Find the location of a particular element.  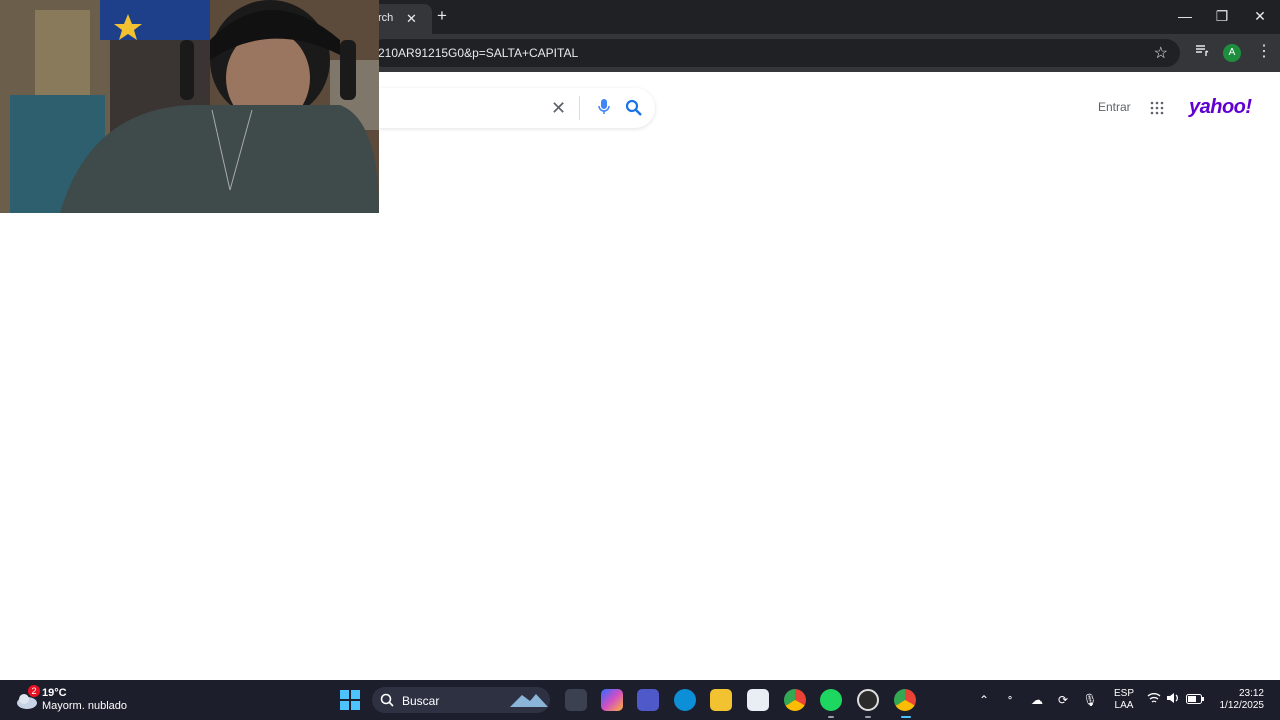

webcam-feed-image is located at coordinates (189, 106).